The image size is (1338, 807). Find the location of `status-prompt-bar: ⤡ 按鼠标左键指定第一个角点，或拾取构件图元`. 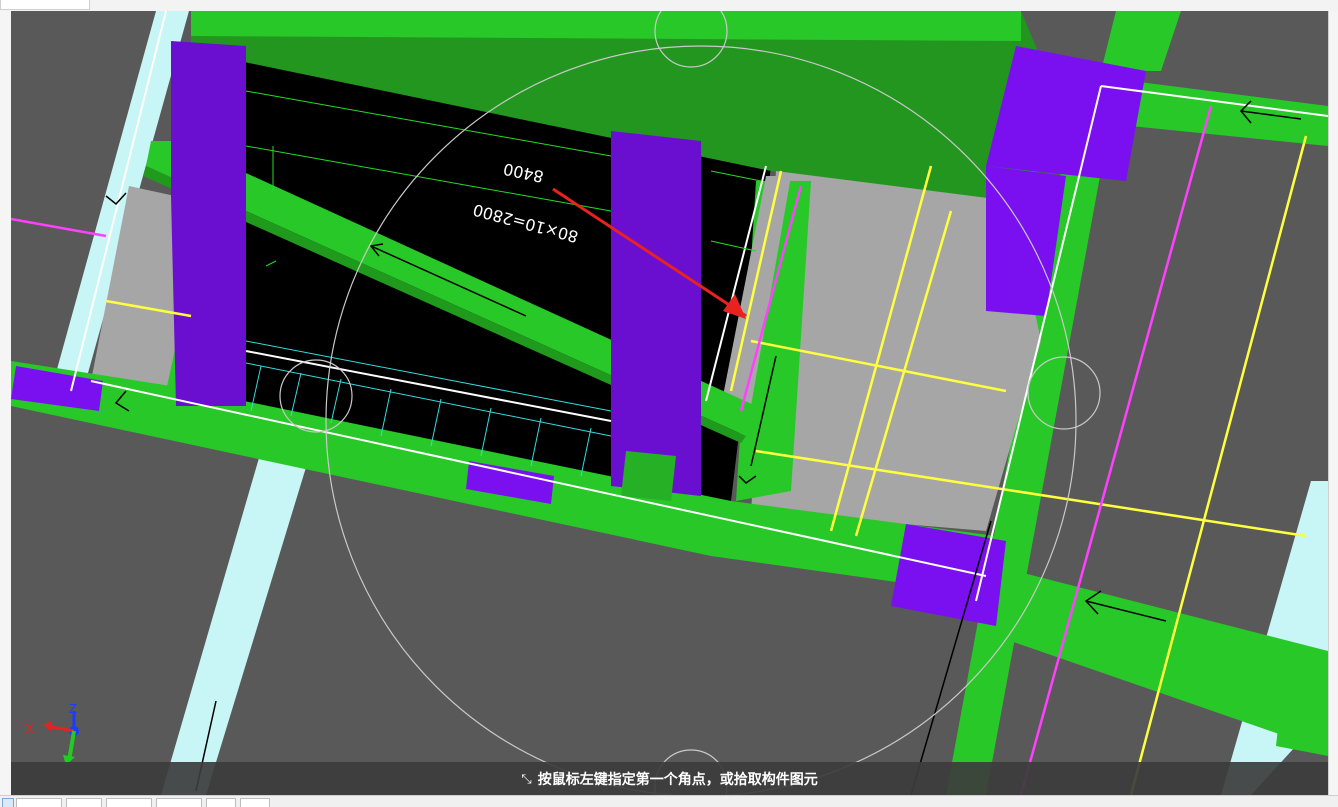

status-prompt-bar: ⤡ 按鼠标左键指定第一个角点，或拾取构件图元 is located at coordinates (669, 778).